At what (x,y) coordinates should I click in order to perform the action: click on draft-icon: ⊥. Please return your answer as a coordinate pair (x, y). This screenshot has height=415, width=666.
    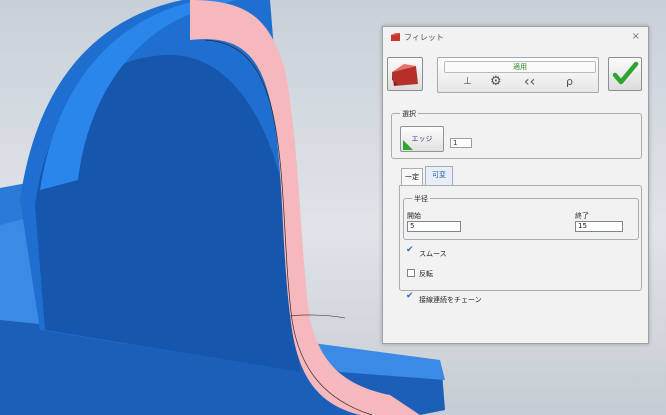
    Looking at the image, I should click on (467, 82).